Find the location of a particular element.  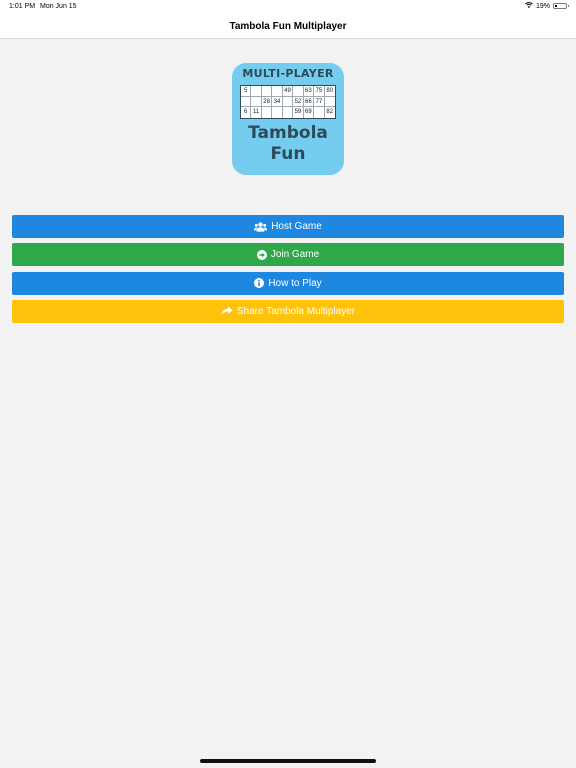

status-bar: 1:01 PM Mon Jun 15 19% is located at coordinates (288, 7).